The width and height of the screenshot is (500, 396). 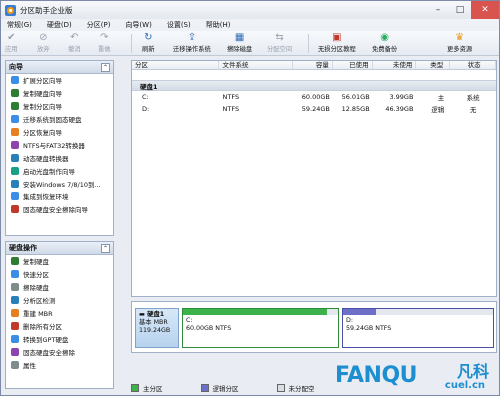 I want to click on wipe-disk-button: ▦ 擦除磁盘, so click(x=239, y=42).